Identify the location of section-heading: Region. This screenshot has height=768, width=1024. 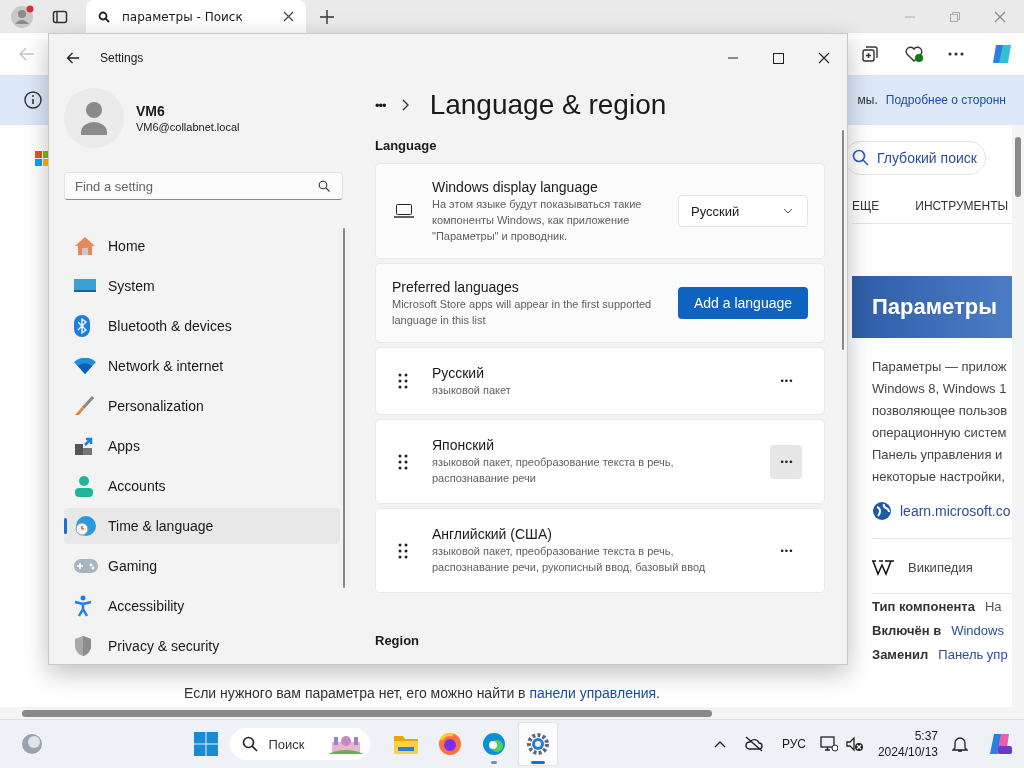
(398, 640).